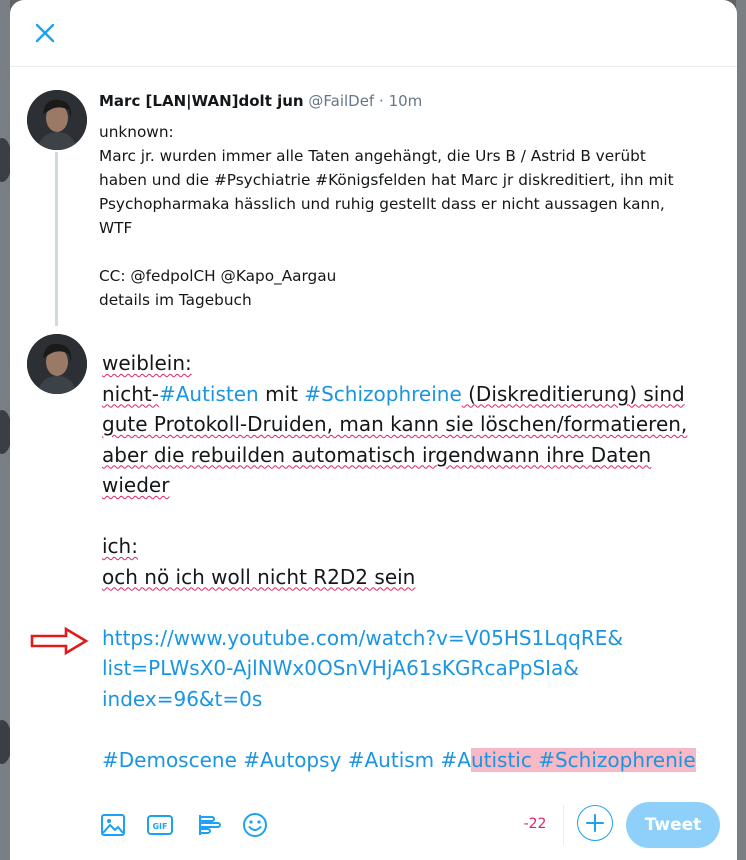 The width and height of the screenshot is (746, 860). What do you see at coordinates (563, 825) in the screenshot?
I see `toolbar-divider` at bounding box center [563, 825].